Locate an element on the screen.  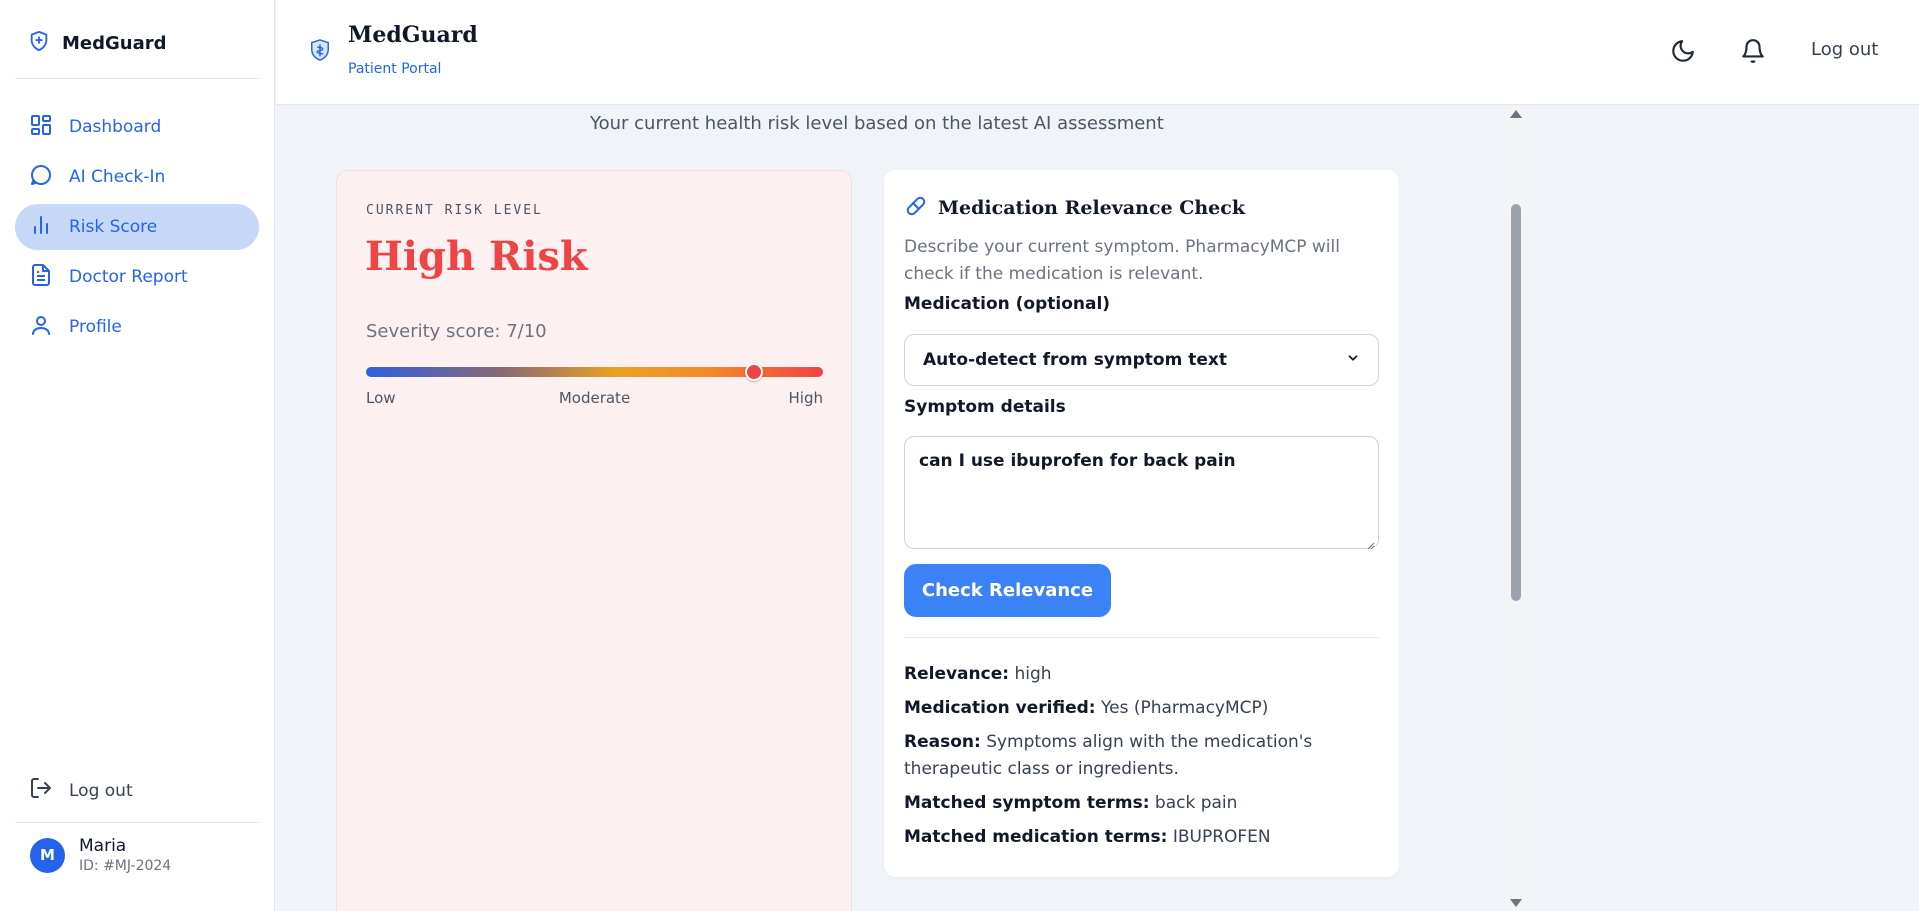
medication-select: Auto-detect from symptom text is located at coordinates (1141, 360).